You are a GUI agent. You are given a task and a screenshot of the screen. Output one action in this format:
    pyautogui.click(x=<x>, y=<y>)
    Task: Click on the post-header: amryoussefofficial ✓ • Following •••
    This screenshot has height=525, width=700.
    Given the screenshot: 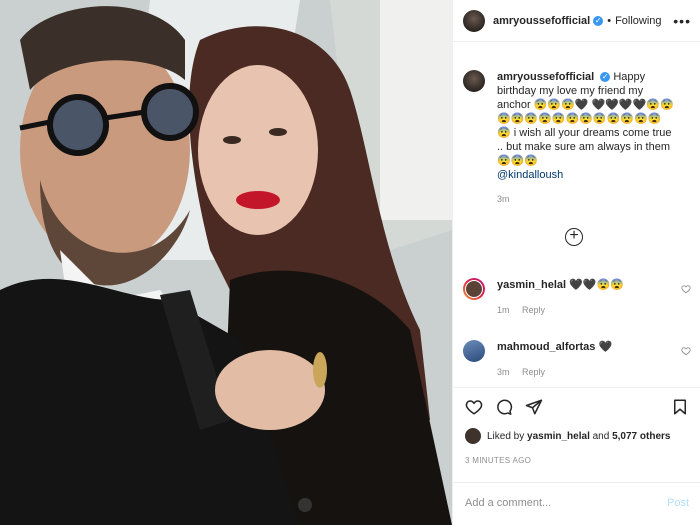 What is the action you would take?
    pyautogui.click(x=576, y=21)
    